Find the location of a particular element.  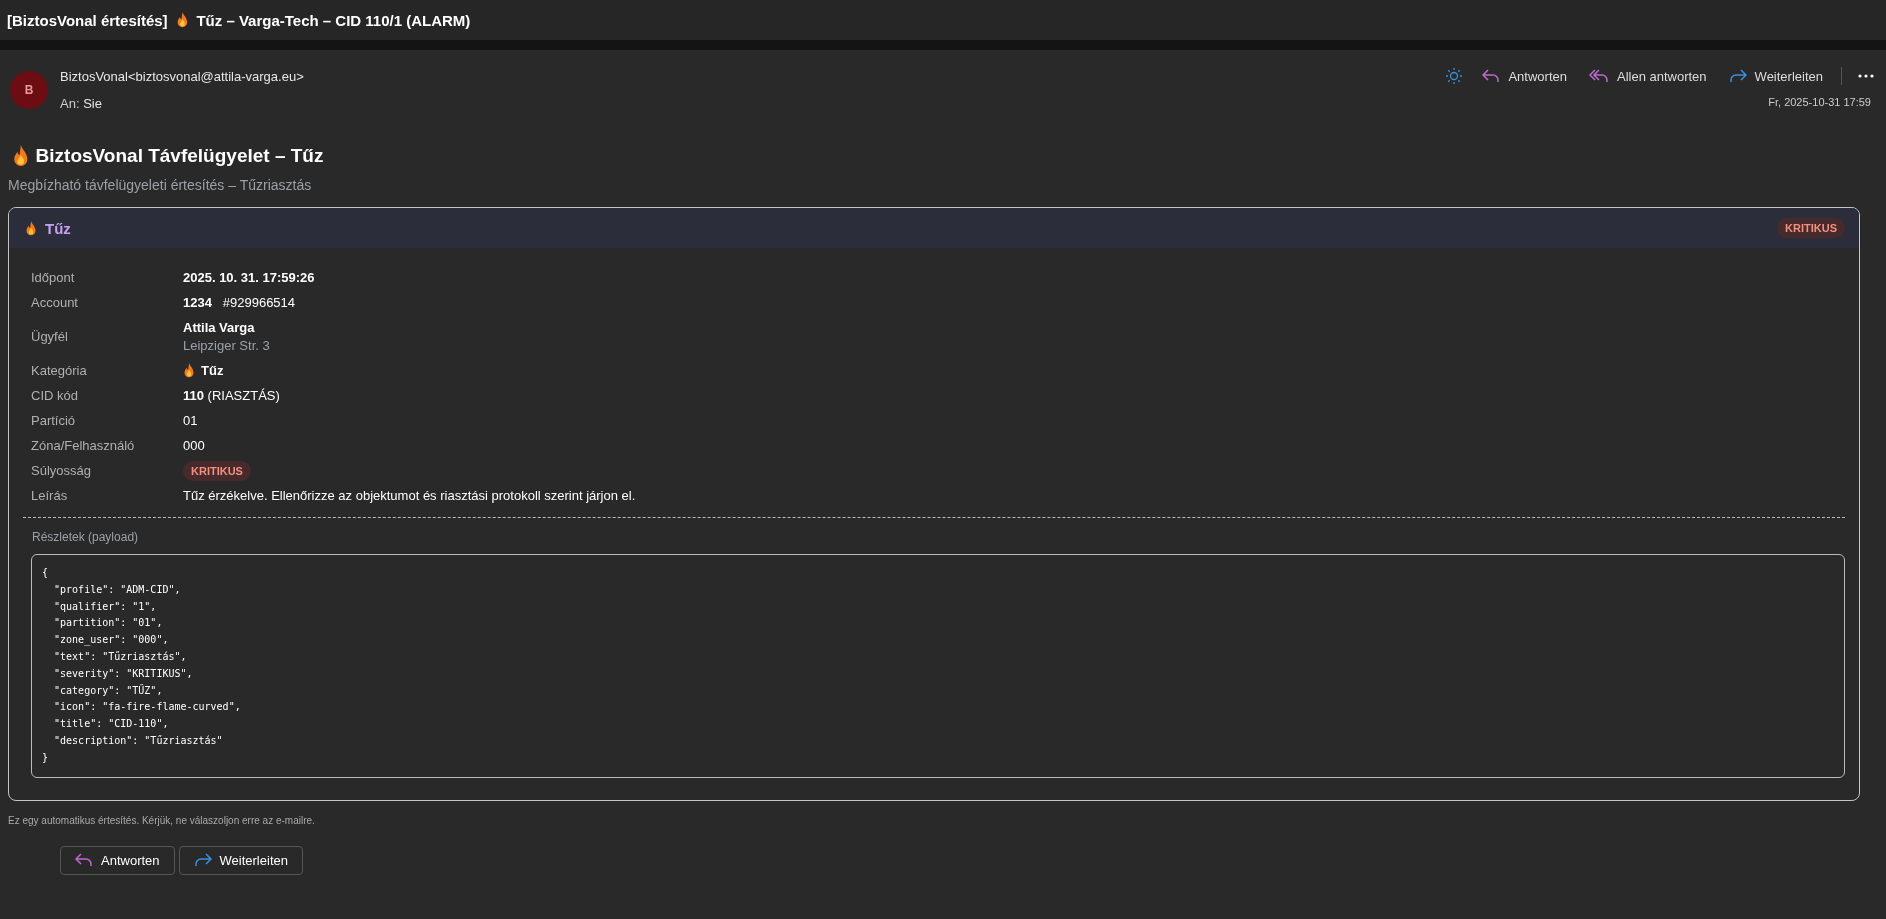

action-button: Allen antworten is located at coordinates (1647, 76).